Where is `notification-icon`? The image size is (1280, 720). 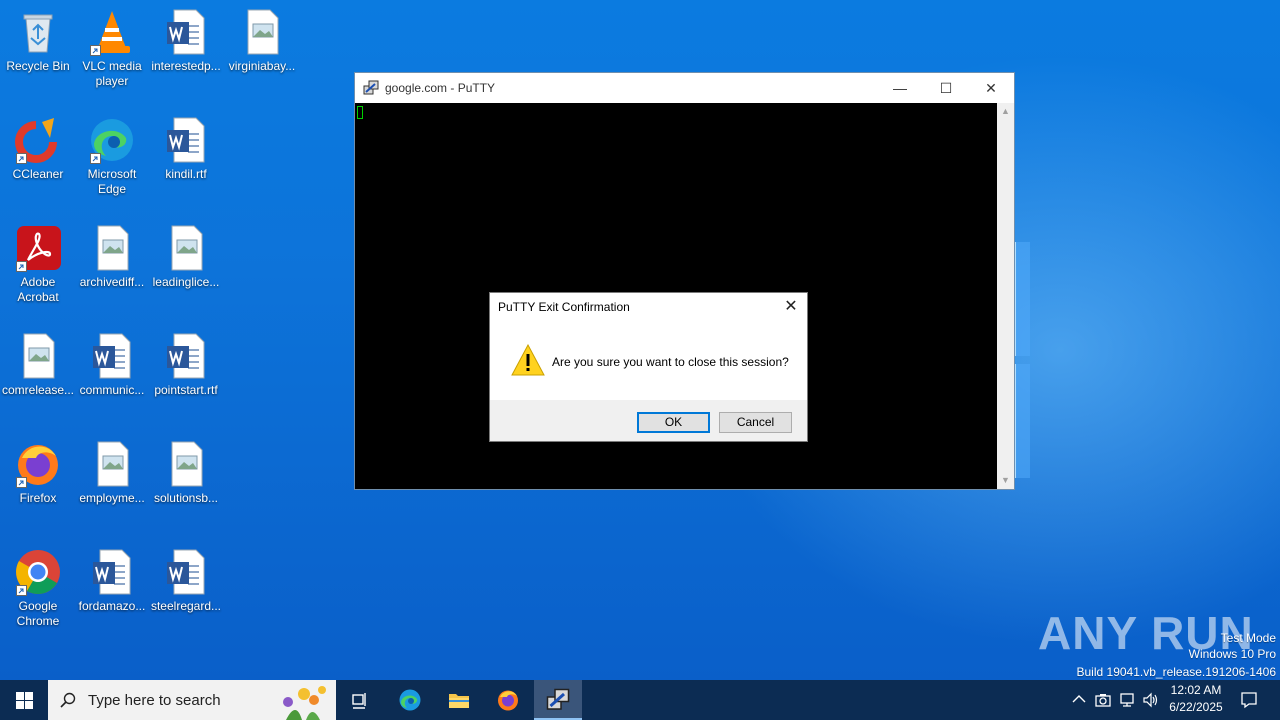
notification-icon is located at coordinates (1249, 700).